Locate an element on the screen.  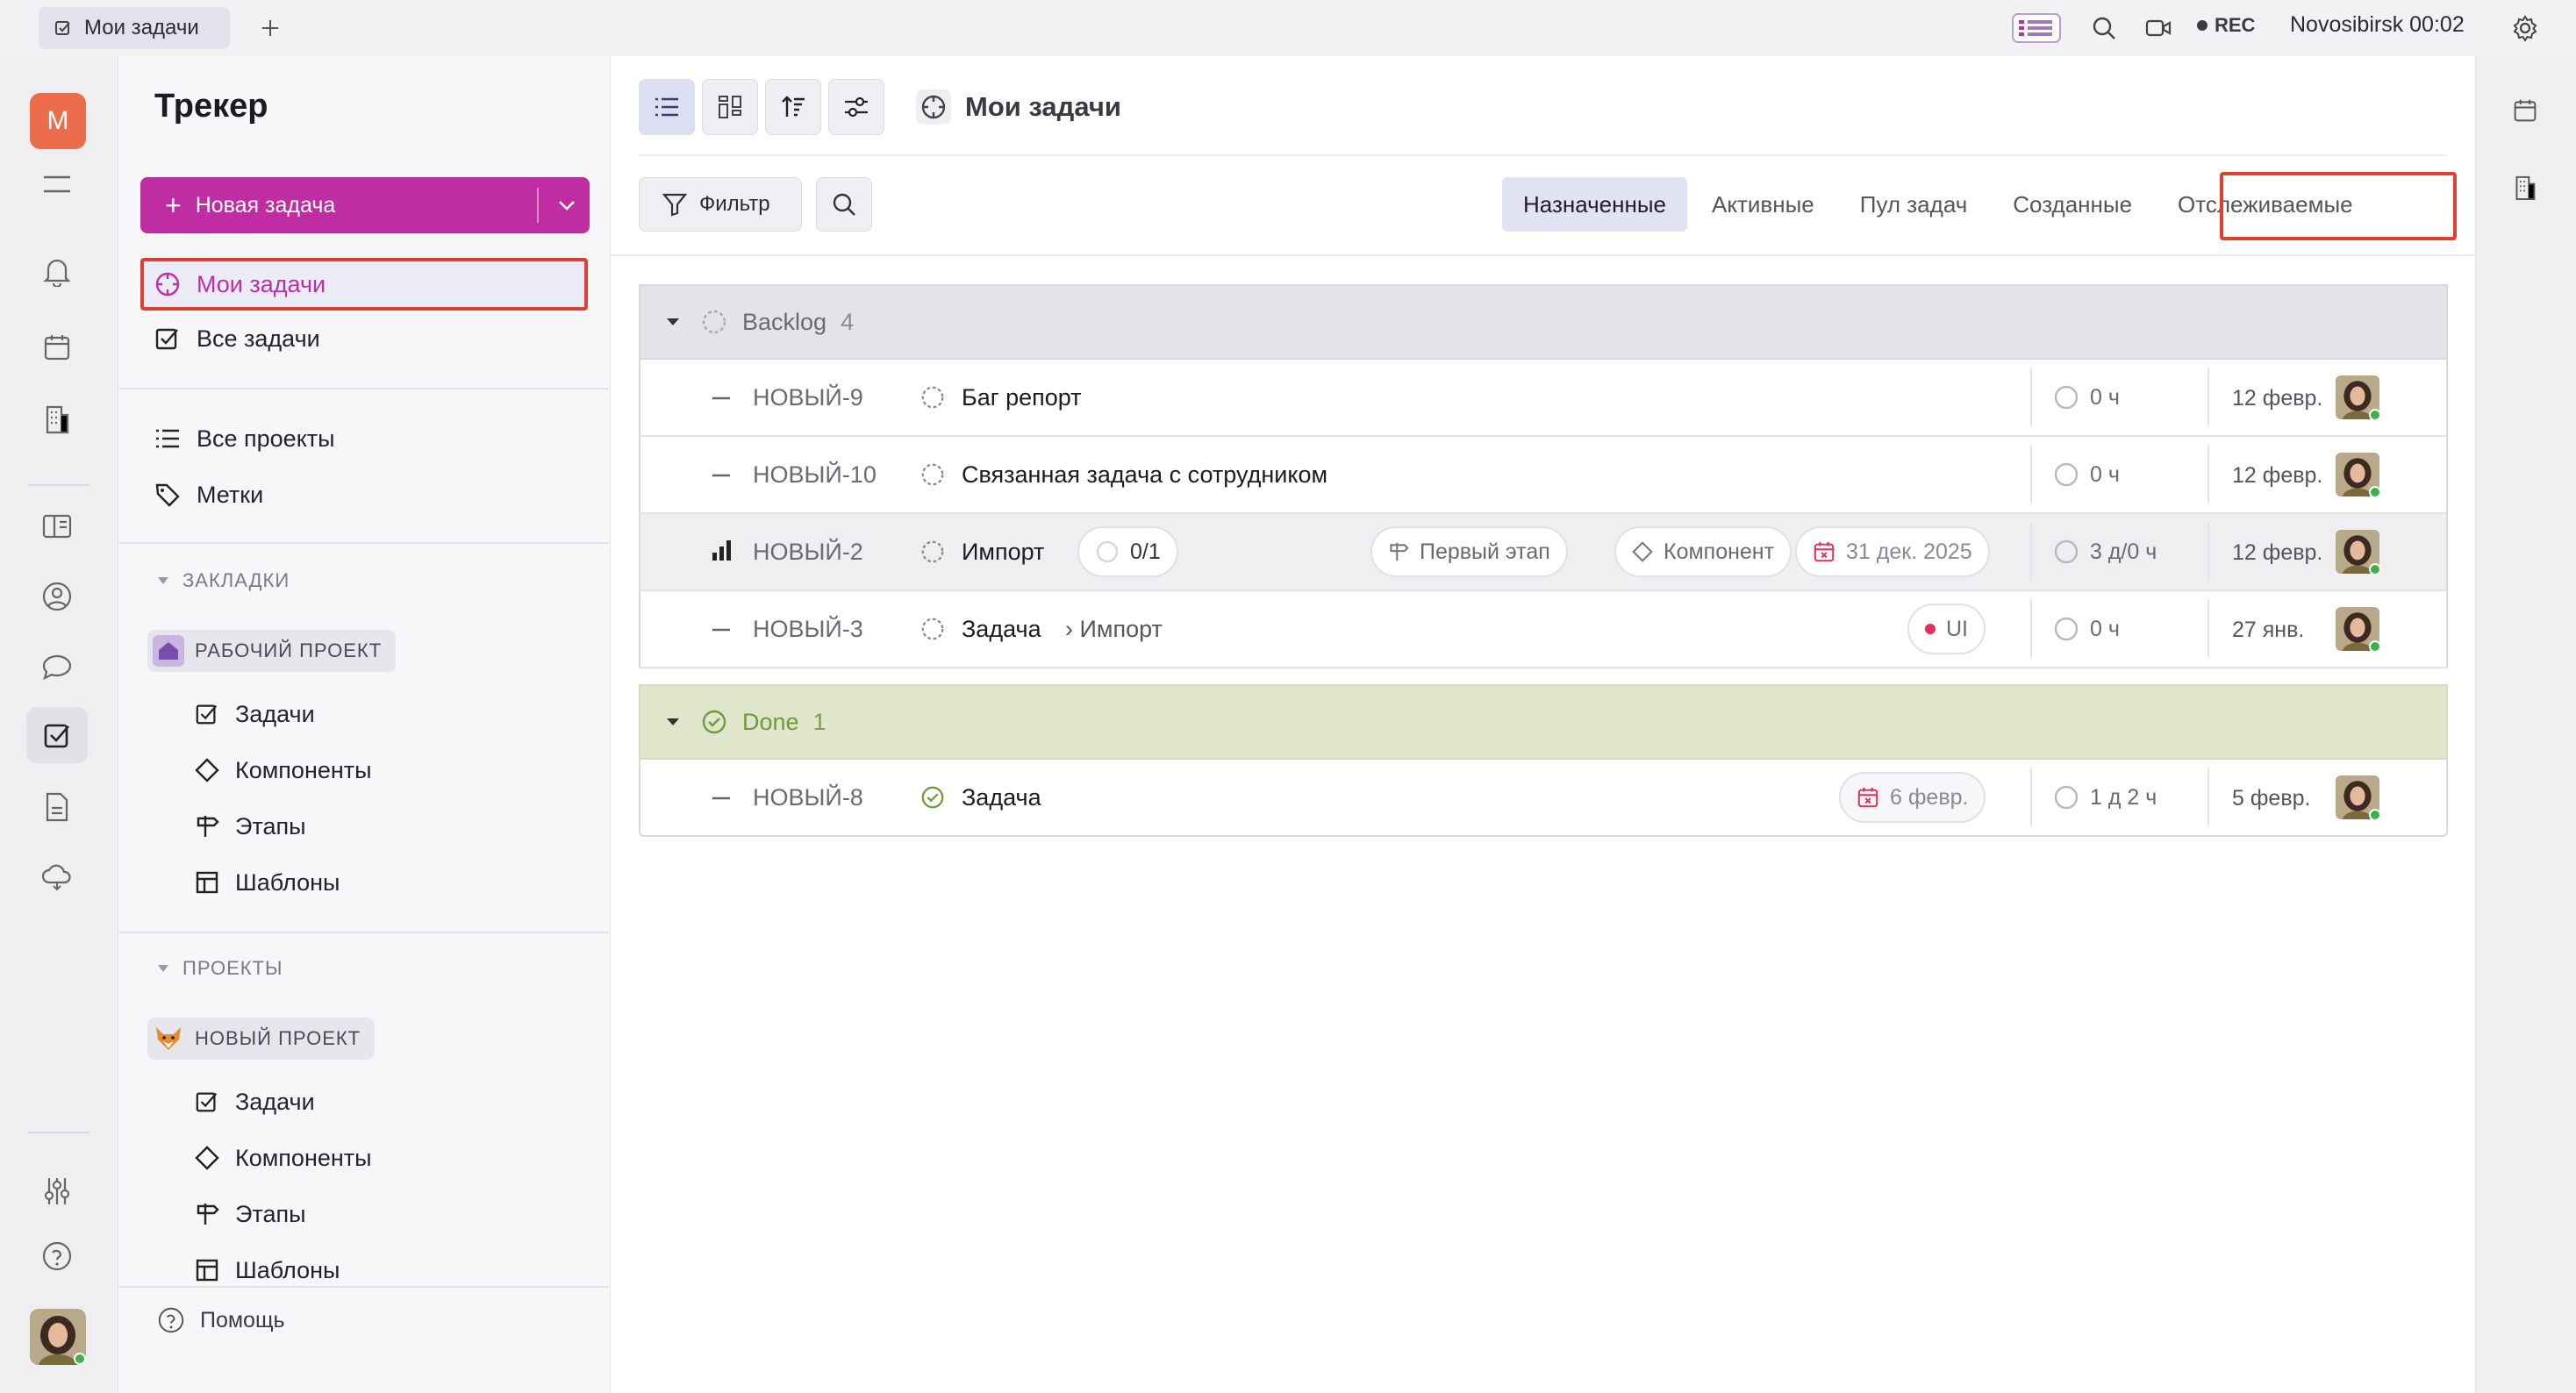
task-title: Баг репорт is located at coordinates (1022, 397).